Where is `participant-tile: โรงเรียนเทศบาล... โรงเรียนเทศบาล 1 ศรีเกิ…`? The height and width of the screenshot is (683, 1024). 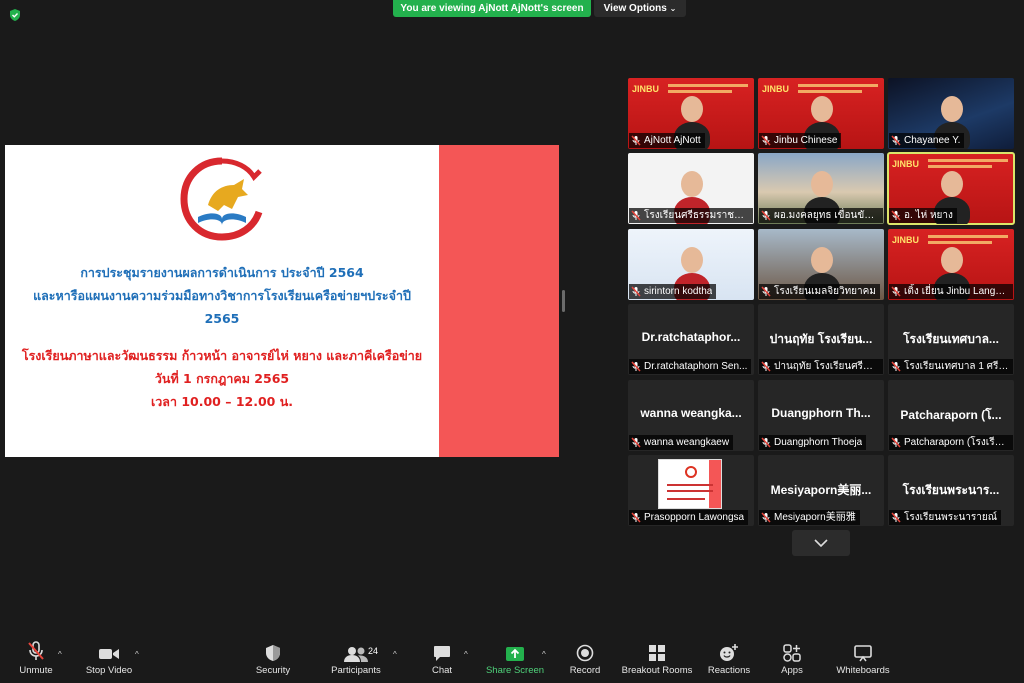
participant-tile: โรงเรียนเทศบาล... โรงเรียนเทศบาล 1 ศรีเกิ… is located at coordinates (951, 339).